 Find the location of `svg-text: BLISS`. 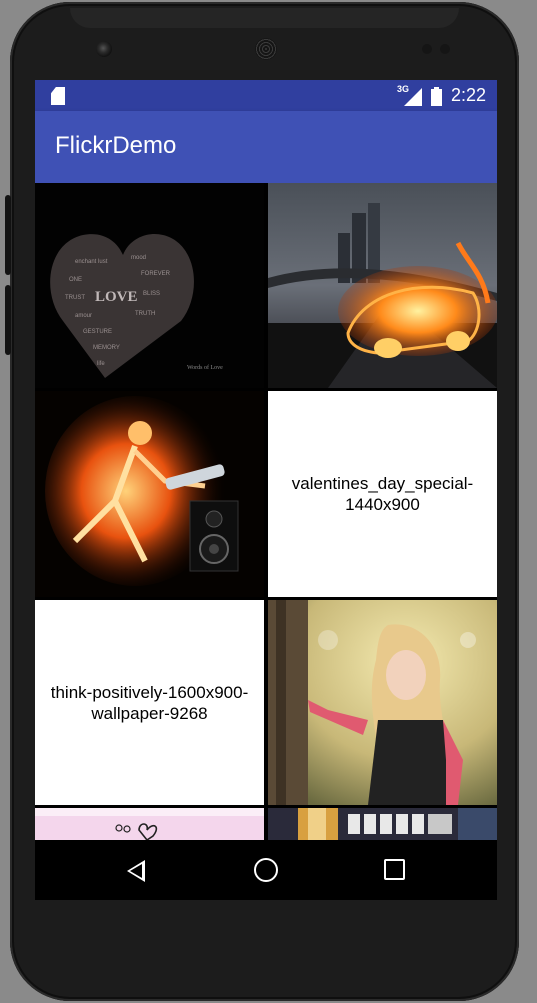

svg-text: BLISS is located at coordinates (151, 294).